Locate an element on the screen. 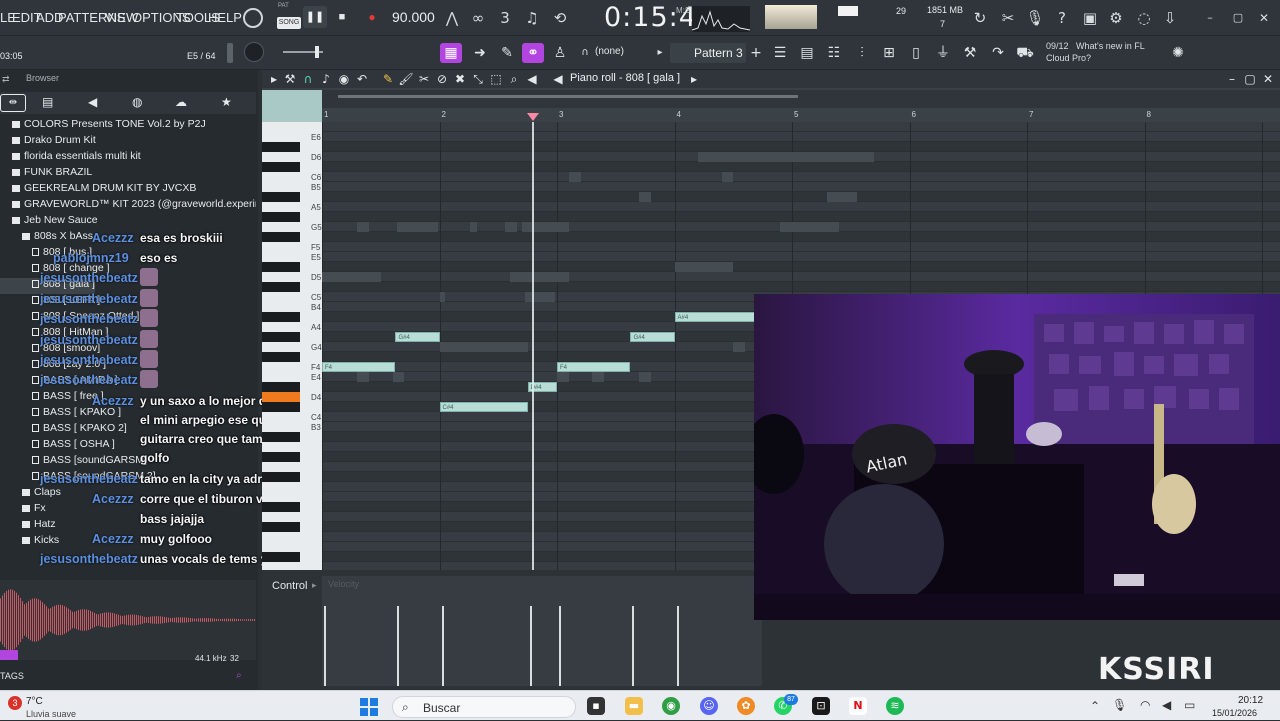  file-explorer-icon: ▬ is located at coordinates (634, 706).